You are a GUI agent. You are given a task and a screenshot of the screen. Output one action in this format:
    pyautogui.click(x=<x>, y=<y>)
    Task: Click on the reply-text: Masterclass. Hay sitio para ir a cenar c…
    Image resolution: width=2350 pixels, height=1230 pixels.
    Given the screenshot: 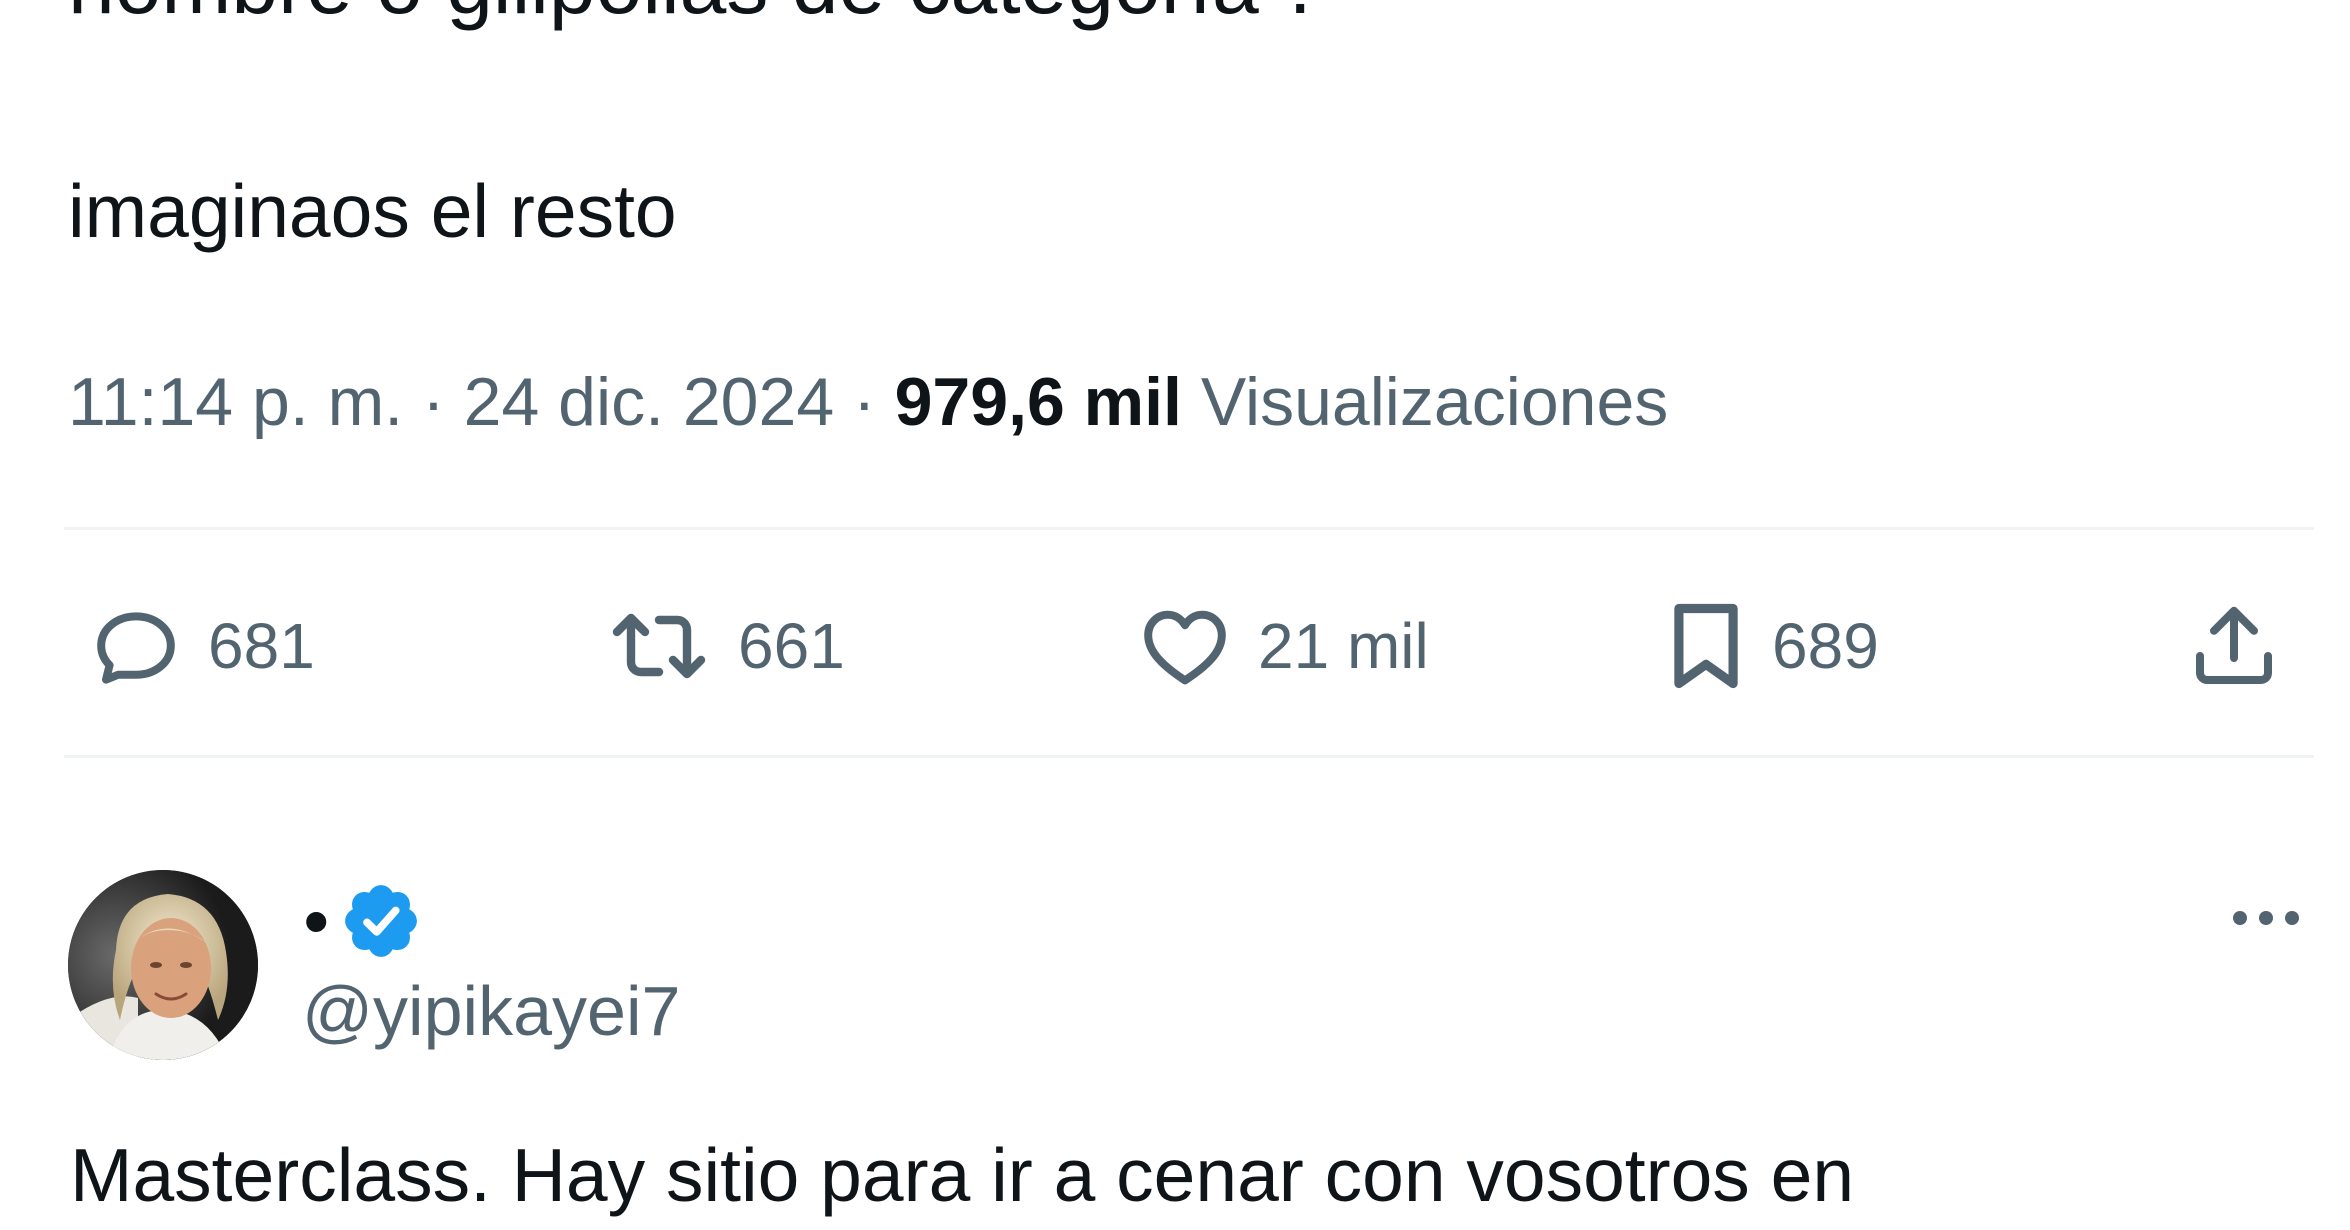 What is the action you would take?
    pyautogui.click(x=962, y=1175)
    